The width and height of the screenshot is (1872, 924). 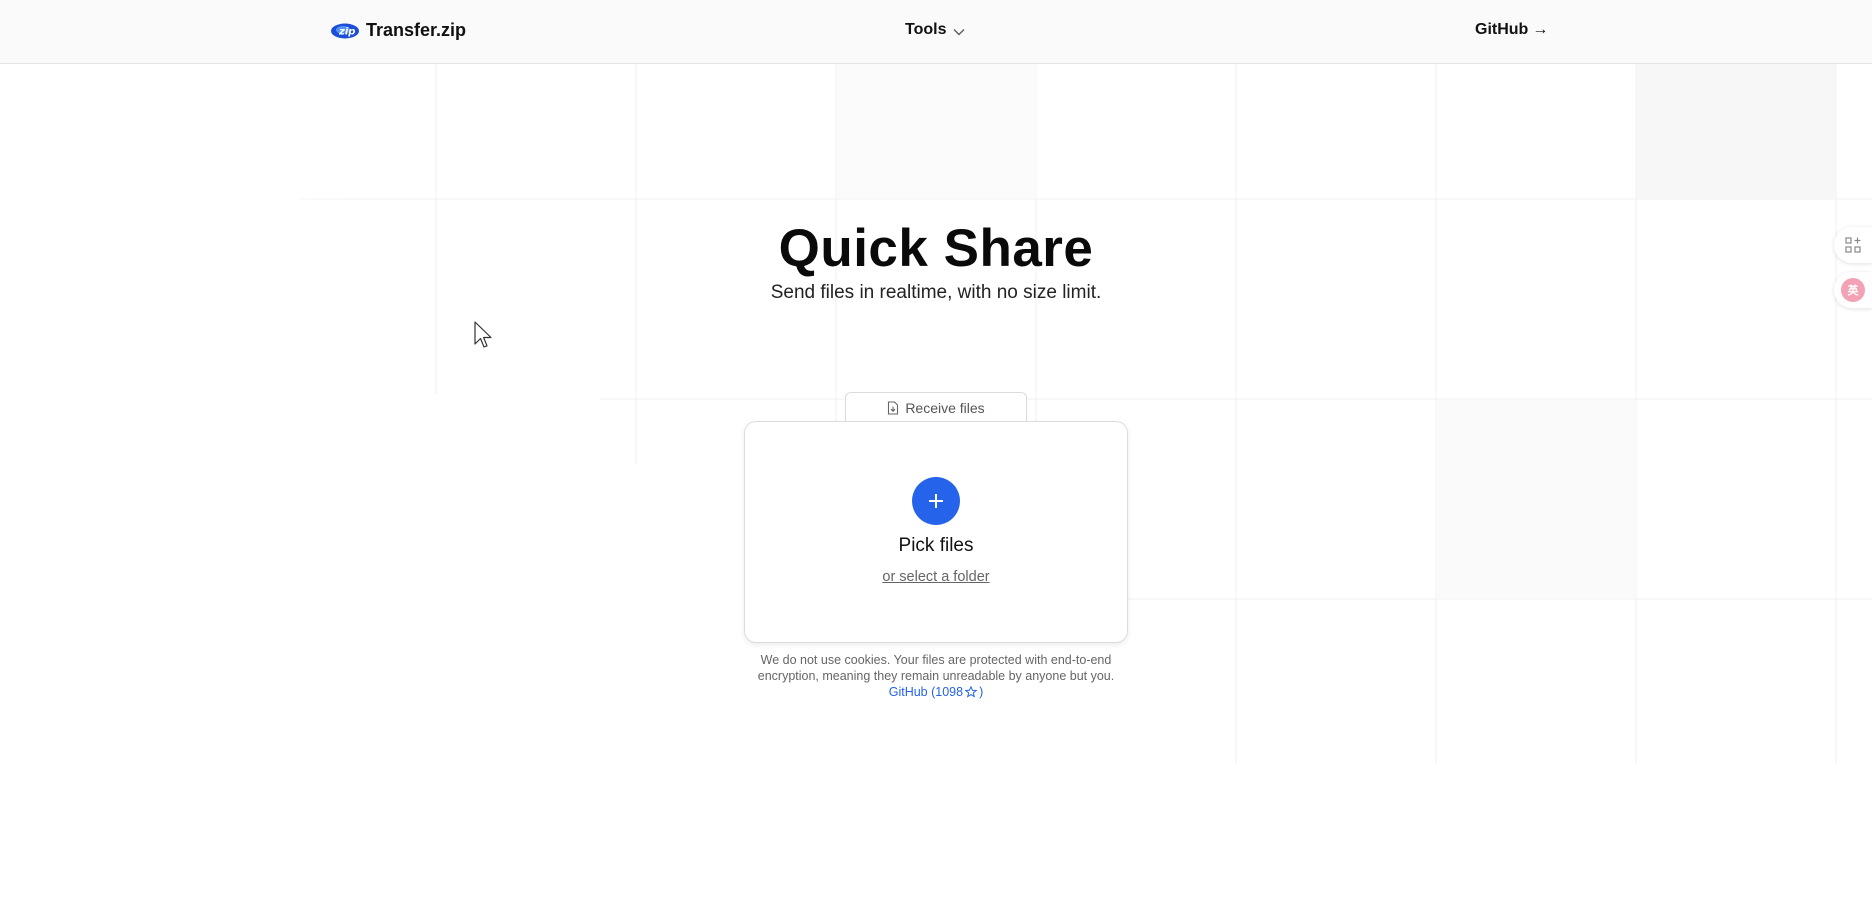 I want to click on apps-add-icon, so click(x=1853, y=245).